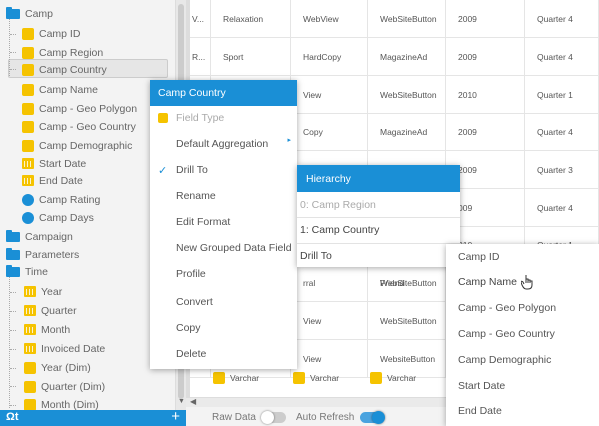 The height and width of the screenshot is (426, 599). What do you see at coordinates (49, 236) in the screenshot?
I see `tree-item-label: Campaign` at bounding box center [49, 236].